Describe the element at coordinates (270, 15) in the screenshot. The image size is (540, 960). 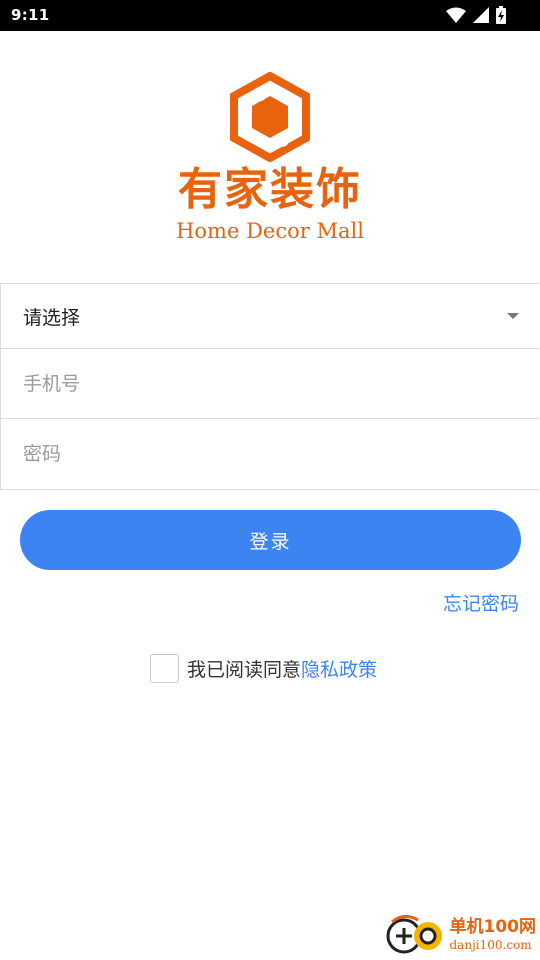
I see `status-bar: 9:11` at that location.